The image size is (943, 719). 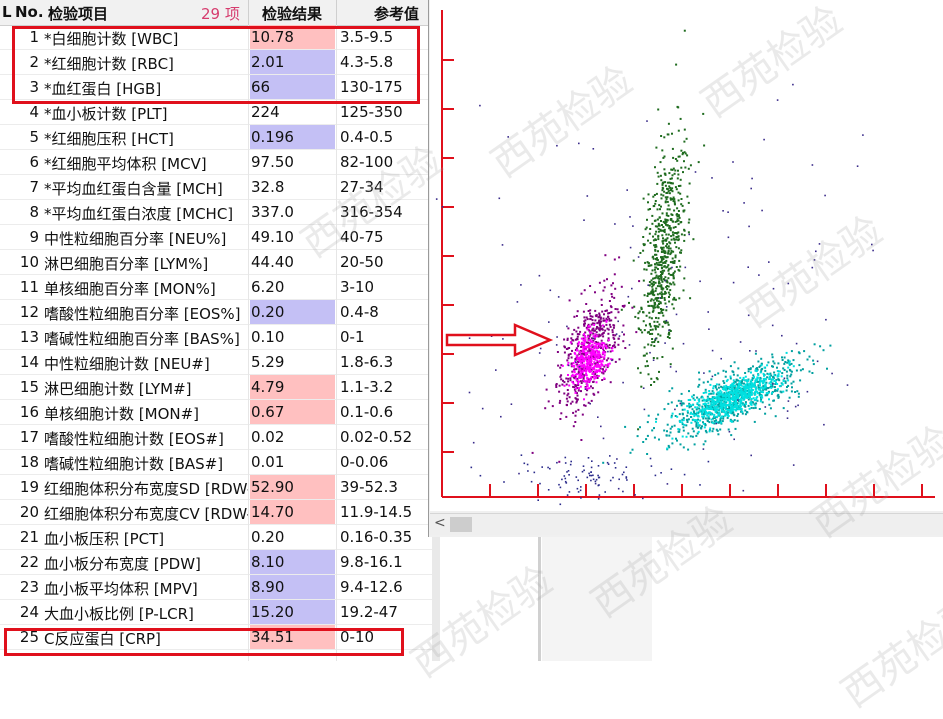 I want to click on test-name: 单核细胞计数 [MON#], so click(x=122, y=414).